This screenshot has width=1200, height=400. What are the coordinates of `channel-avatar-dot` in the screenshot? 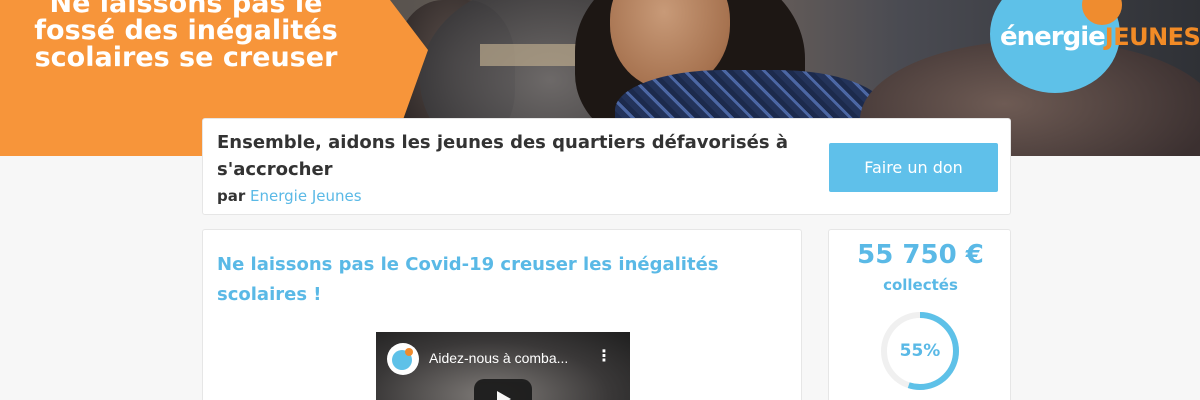 It's located at (409, 352).